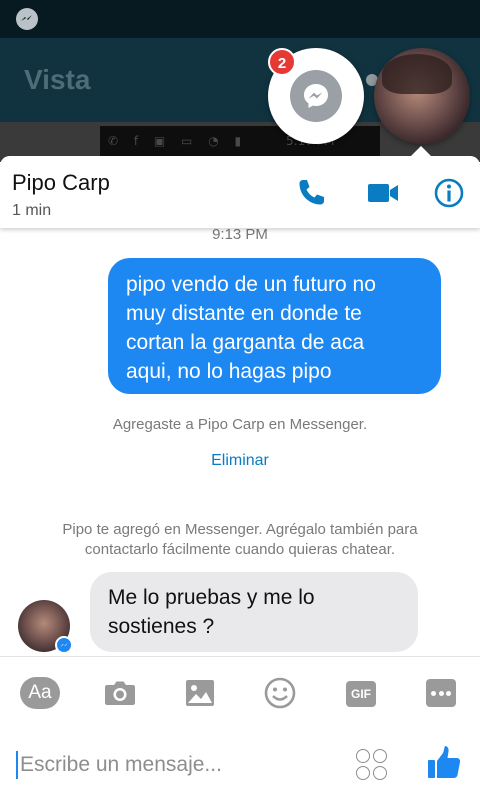  I want to click on system-message-added: Agregaste a Pipo Carp en Messenger., so click(240, 424).